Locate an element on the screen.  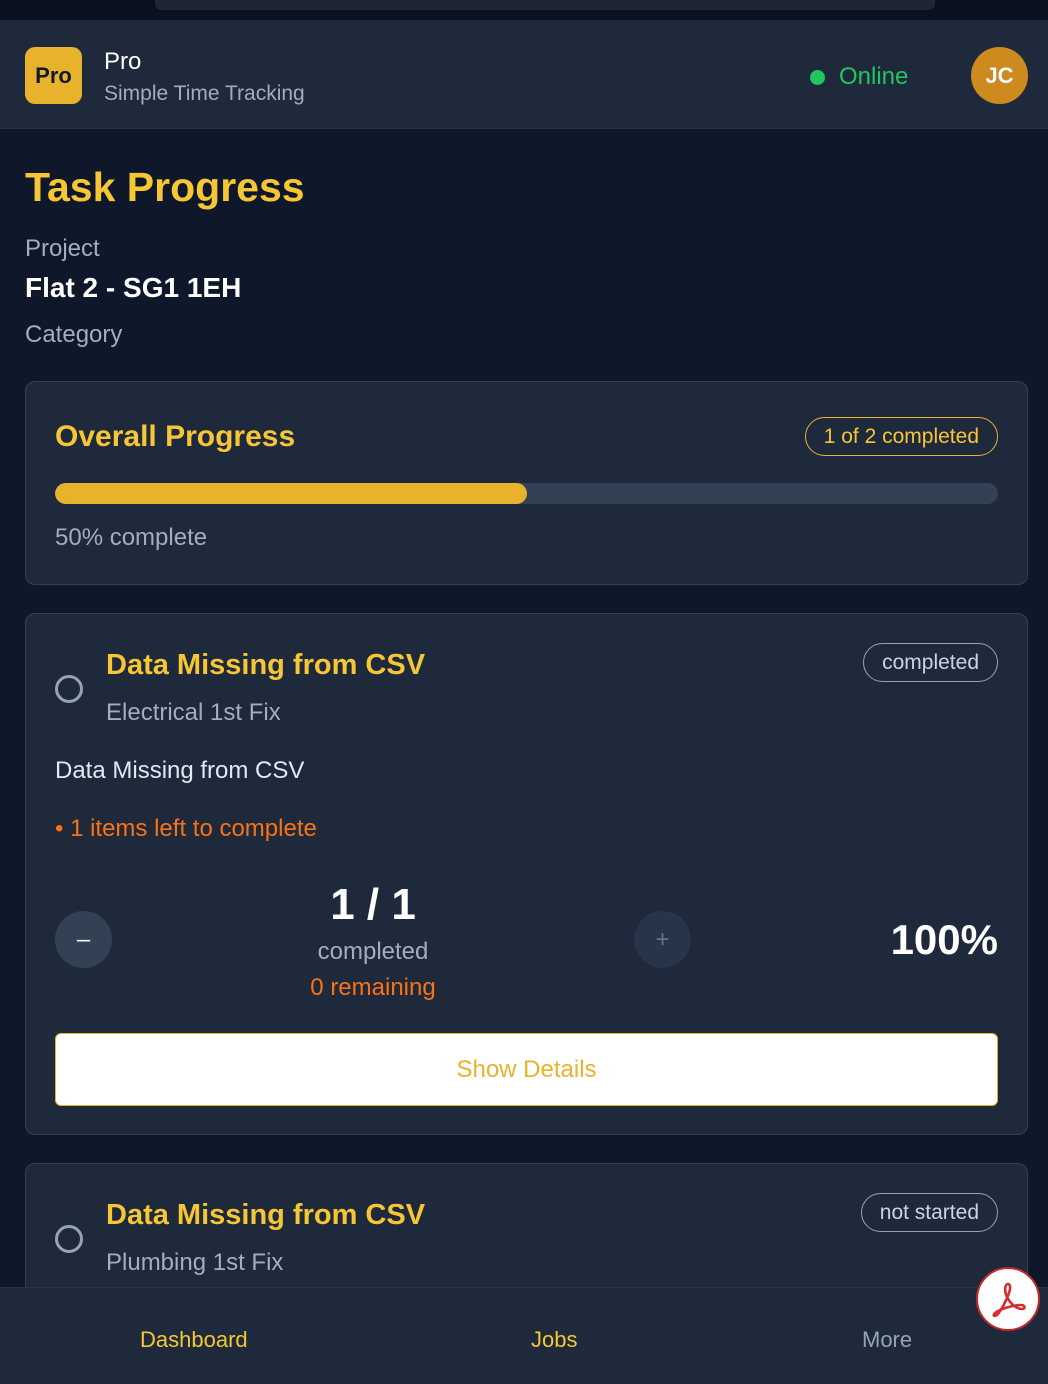
task-counter: 1 / 1 completed 0 remaining is located at coordinates (373, 941).